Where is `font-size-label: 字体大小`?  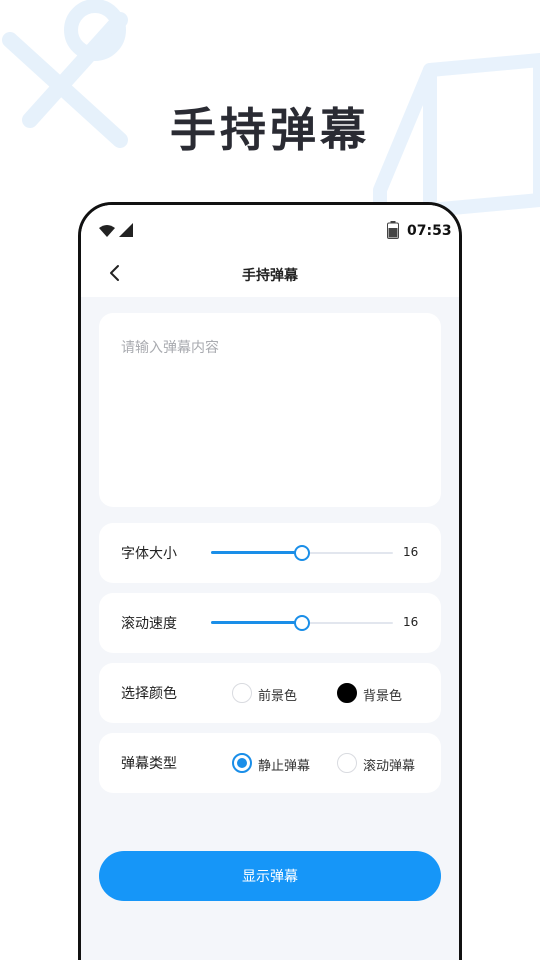
font-size-label: 字体大小 is located at coordinates (149, 554).